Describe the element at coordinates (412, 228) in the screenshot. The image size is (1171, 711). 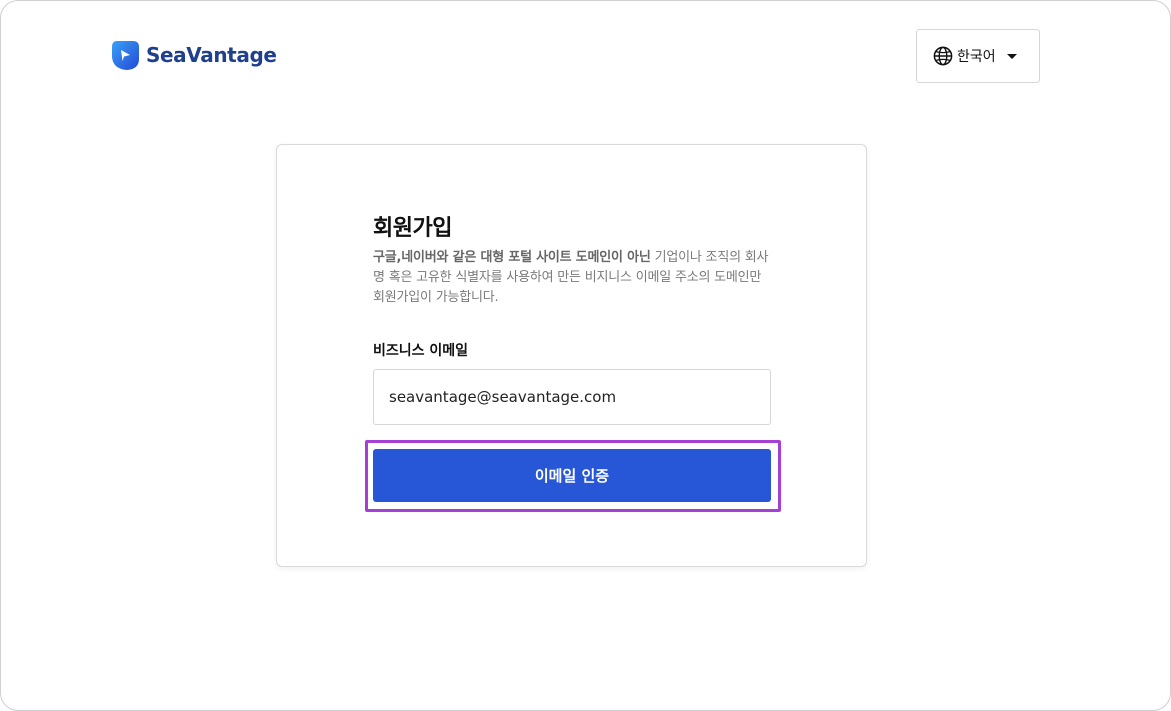
I see `page-title: 회원가입` at that location.